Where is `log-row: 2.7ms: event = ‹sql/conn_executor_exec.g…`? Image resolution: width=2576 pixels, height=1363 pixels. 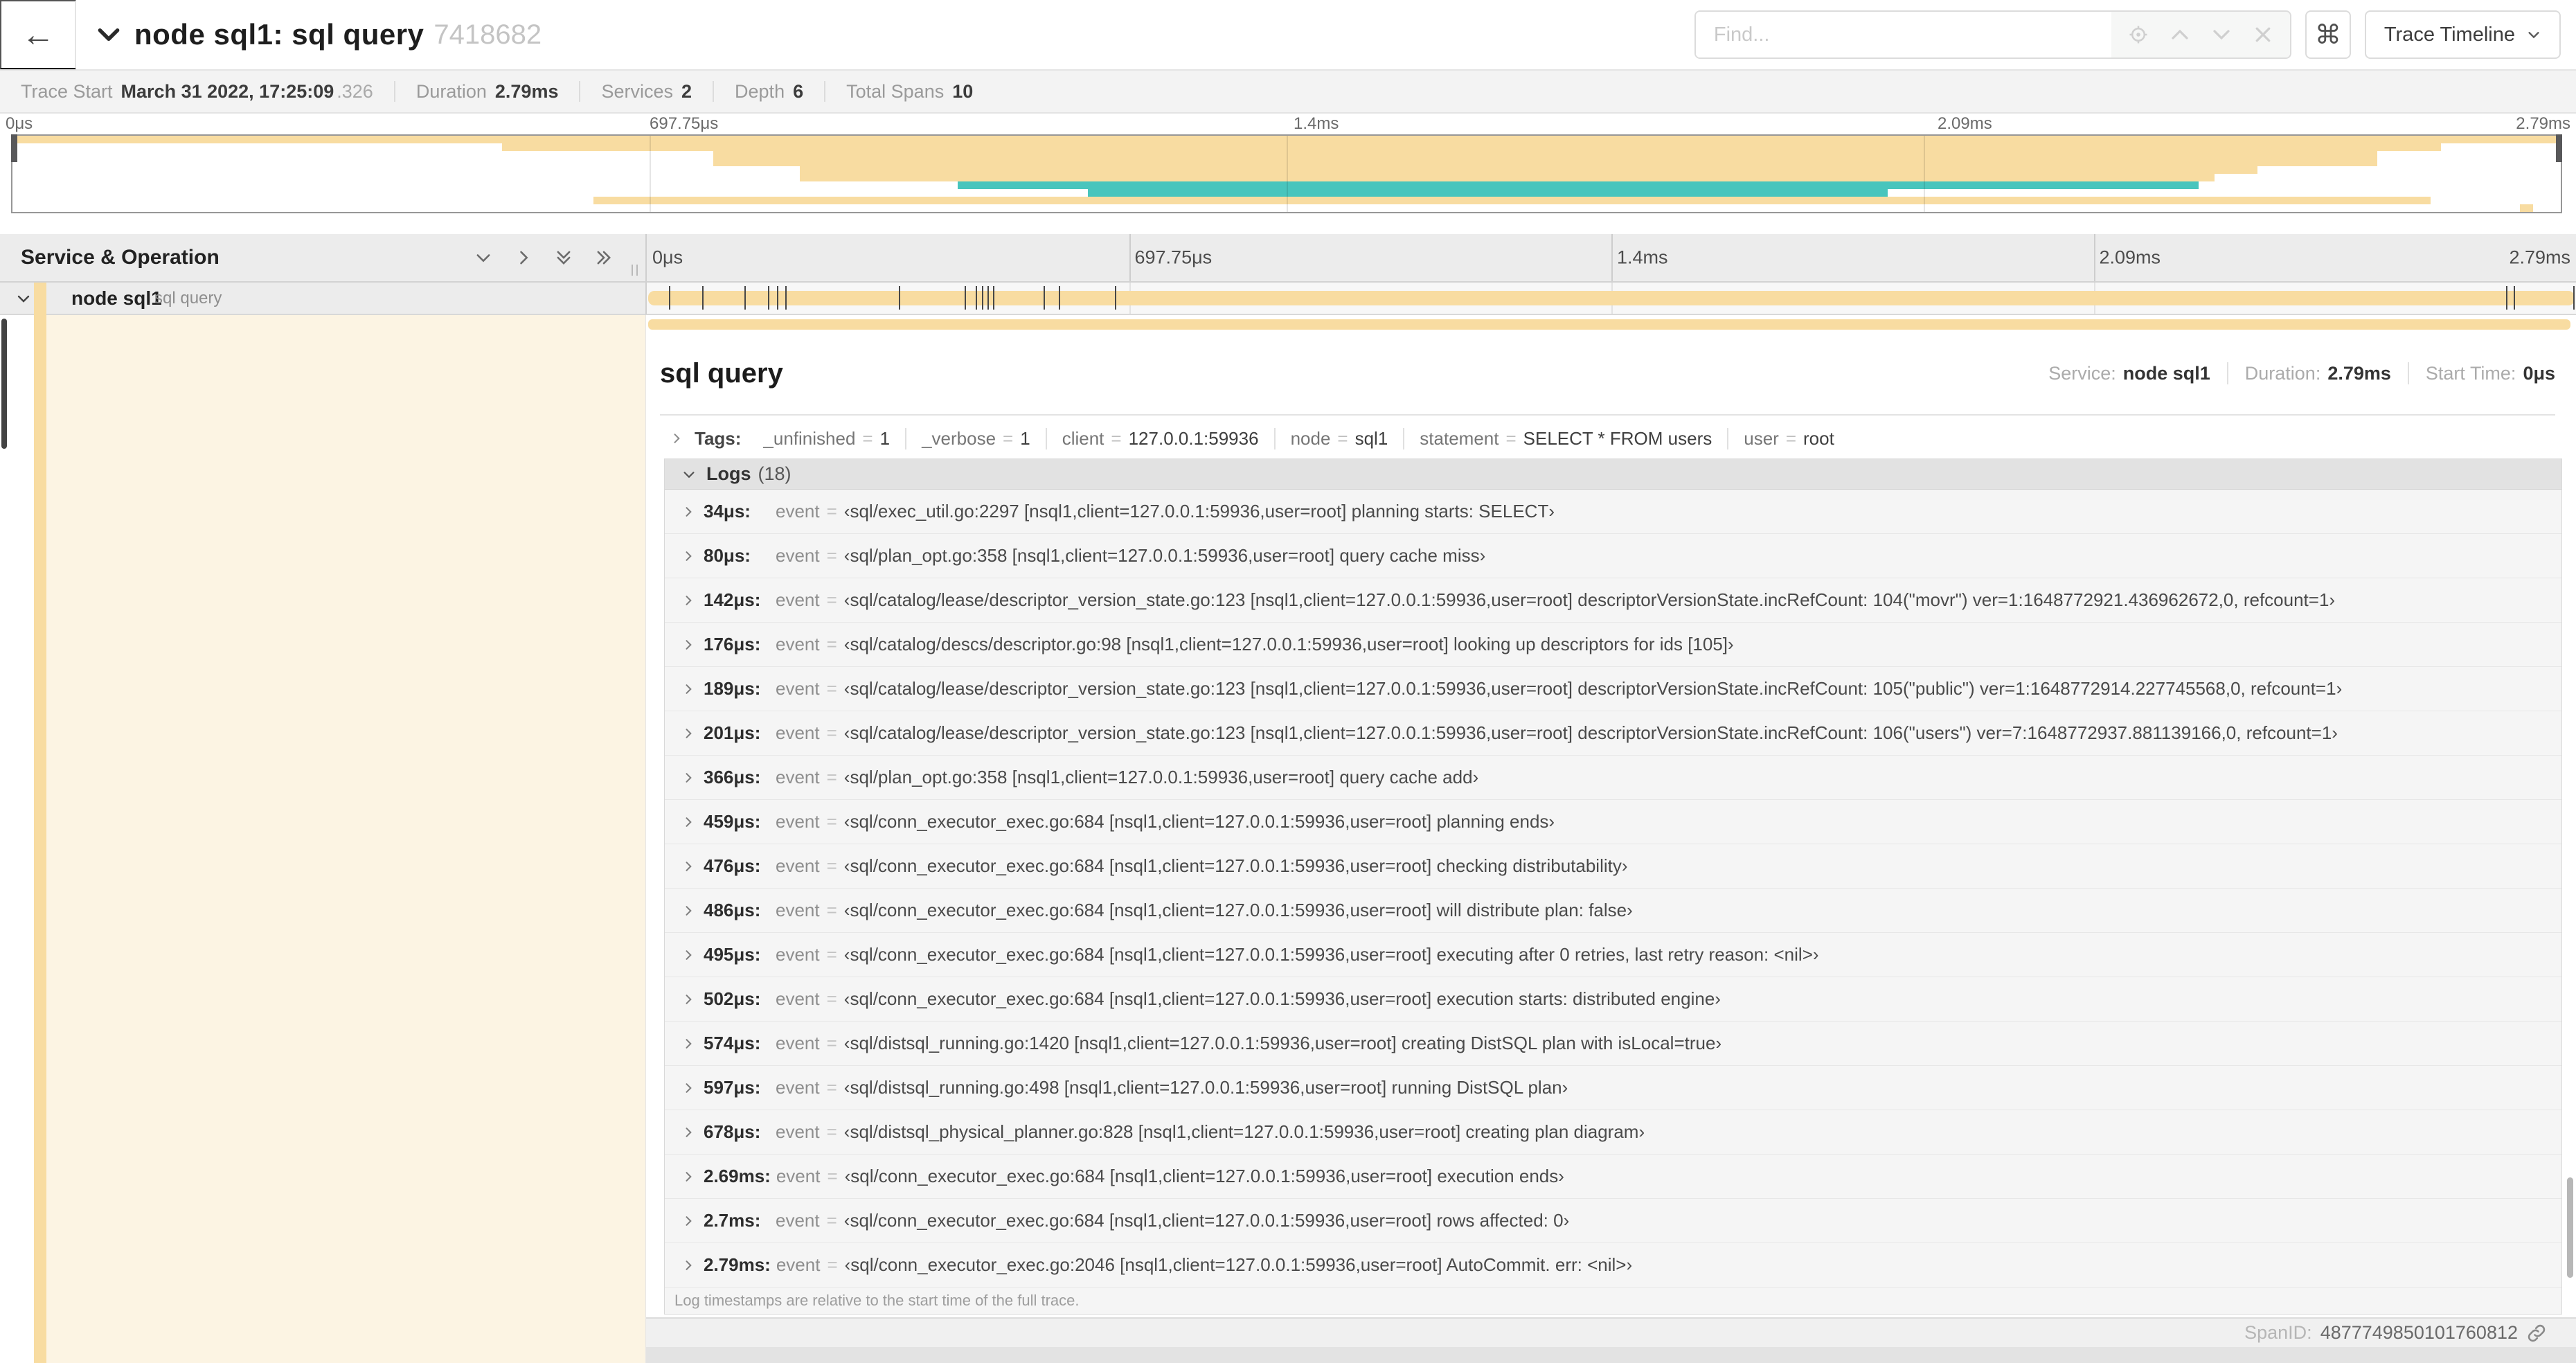
log-row: 2.7ms: event = ‹sql/conn_executor_exec.g… is located at coordinates (1613, 1221).